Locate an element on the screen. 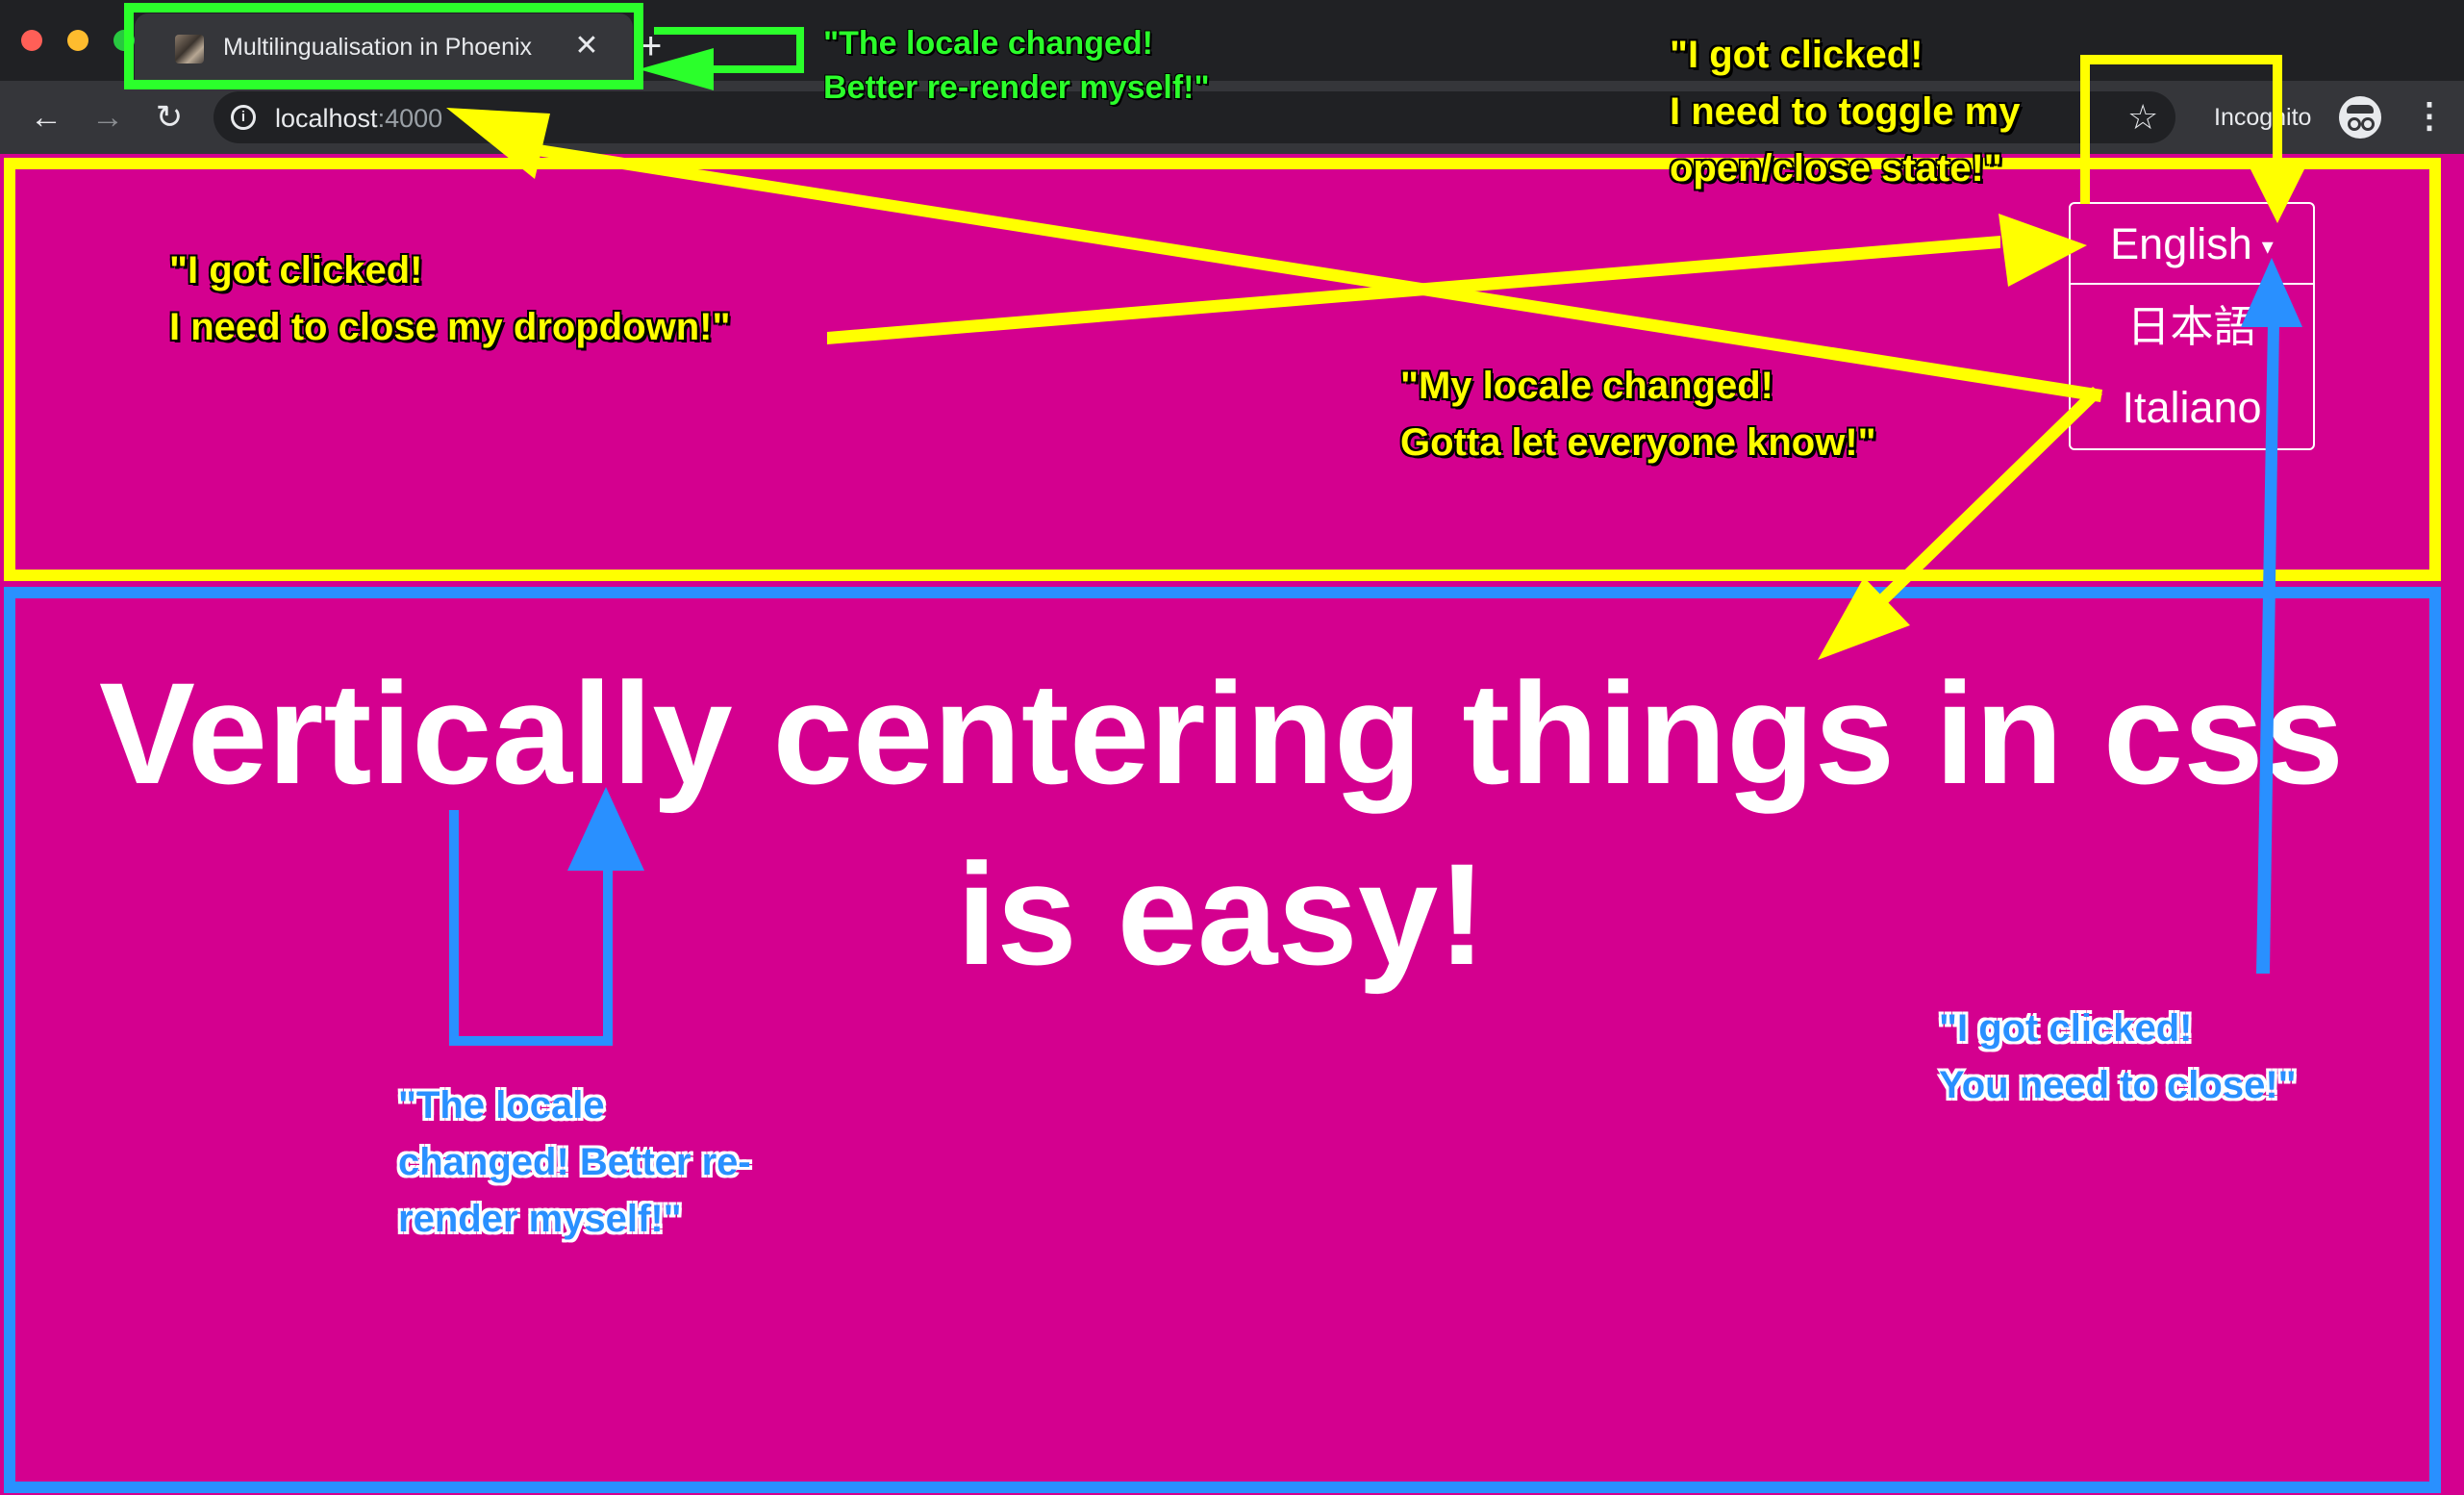  tab-note-arrowhead is located at coordinates (676, 69).